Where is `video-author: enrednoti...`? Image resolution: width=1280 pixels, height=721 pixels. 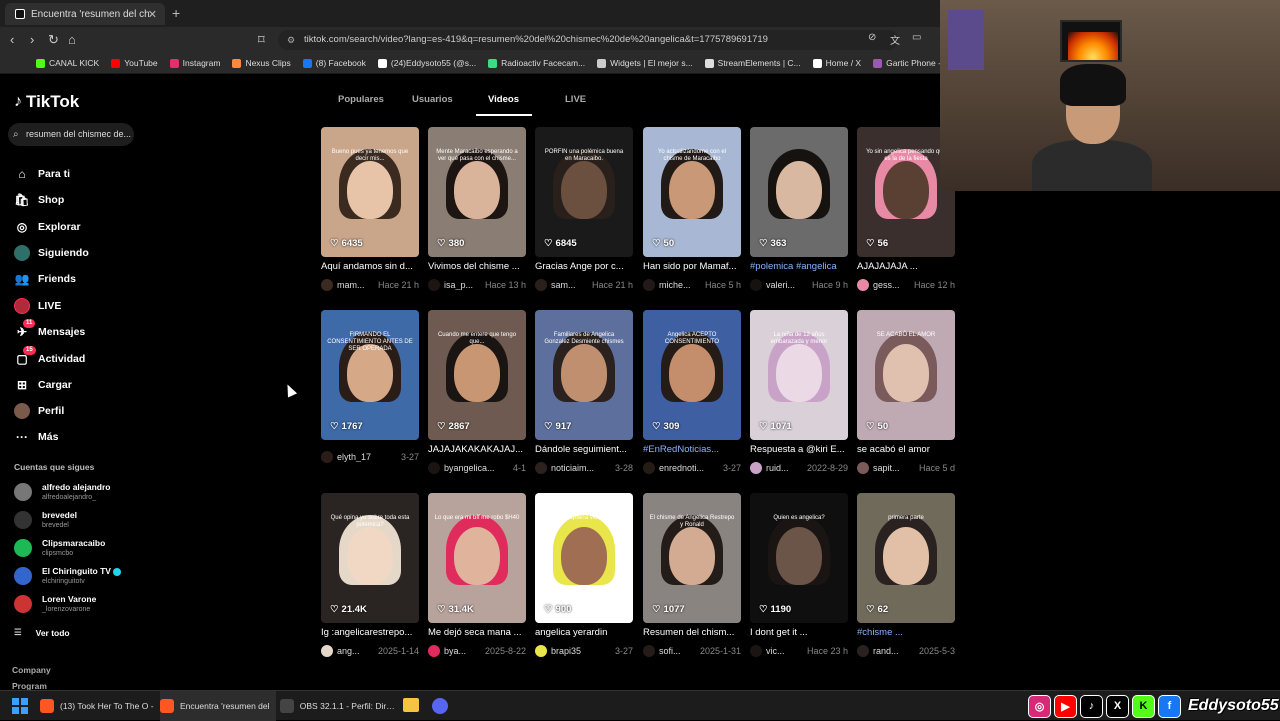
video-author: enrednoti... is located at coordinates (689, 468).